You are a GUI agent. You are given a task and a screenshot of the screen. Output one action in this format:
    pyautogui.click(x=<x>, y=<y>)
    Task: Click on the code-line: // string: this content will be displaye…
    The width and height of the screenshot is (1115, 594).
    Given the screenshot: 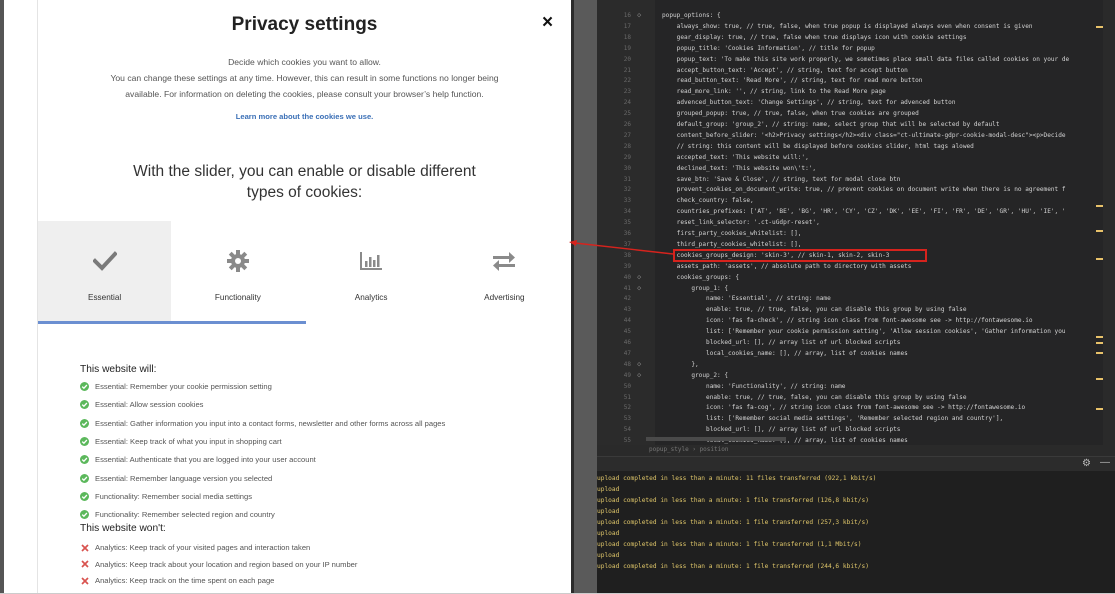 What is the action you would take?
    pyautogui.click(x=818, y=146)
    